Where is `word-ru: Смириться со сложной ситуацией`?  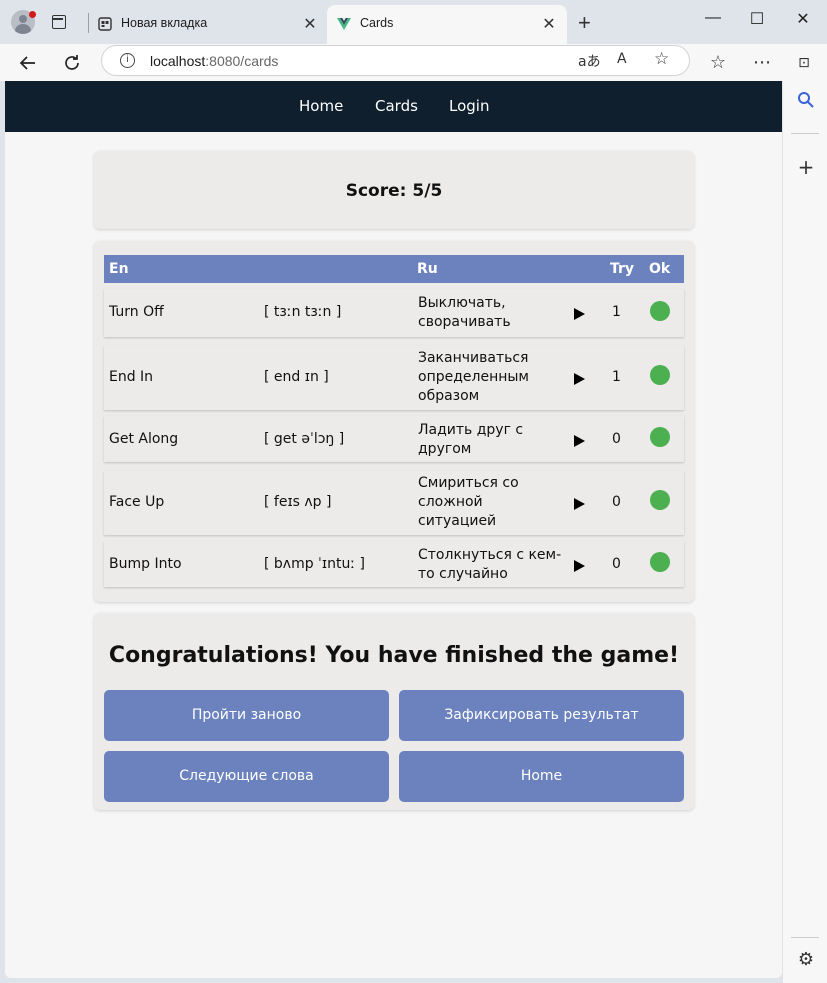 word-ru: Смириться со сложной ситуацией is located at coordinates (468, 502).